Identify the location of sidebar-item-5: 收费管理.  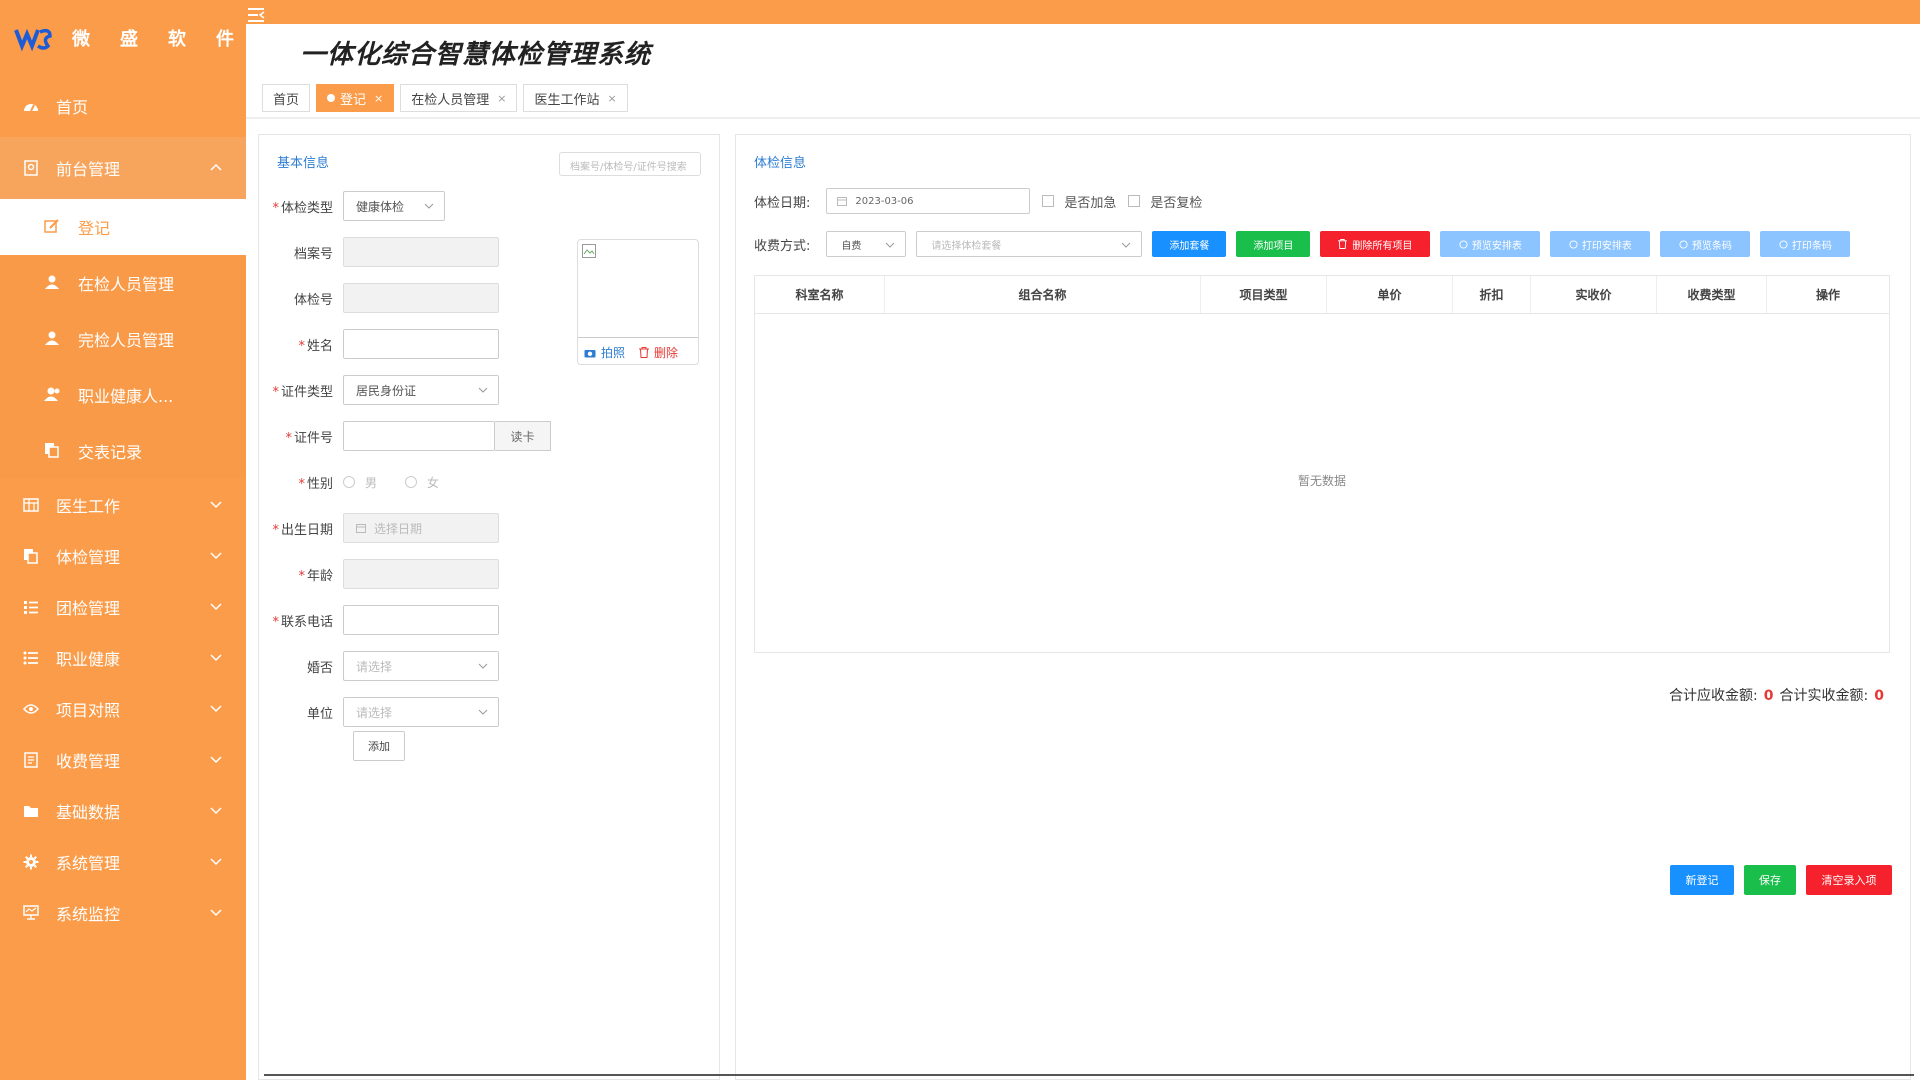
(123, 759).